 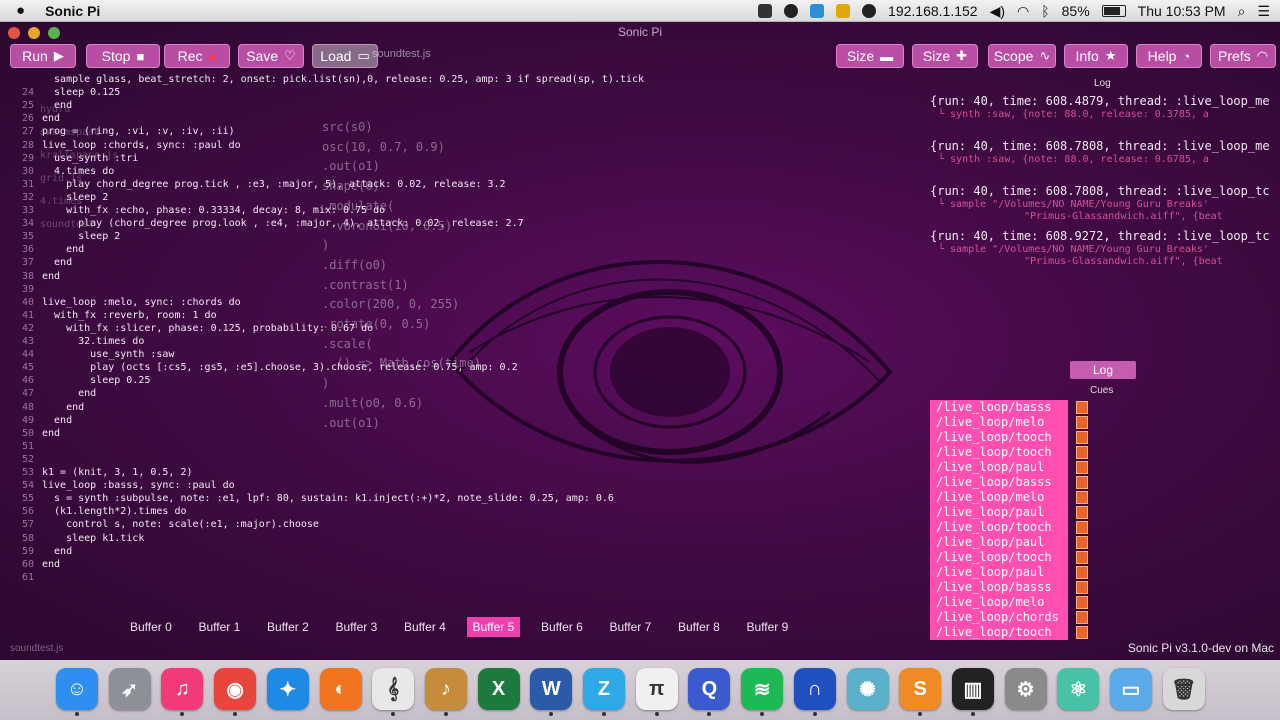 I want to click on load-button: Load ▭, so click(x=345, y=56).